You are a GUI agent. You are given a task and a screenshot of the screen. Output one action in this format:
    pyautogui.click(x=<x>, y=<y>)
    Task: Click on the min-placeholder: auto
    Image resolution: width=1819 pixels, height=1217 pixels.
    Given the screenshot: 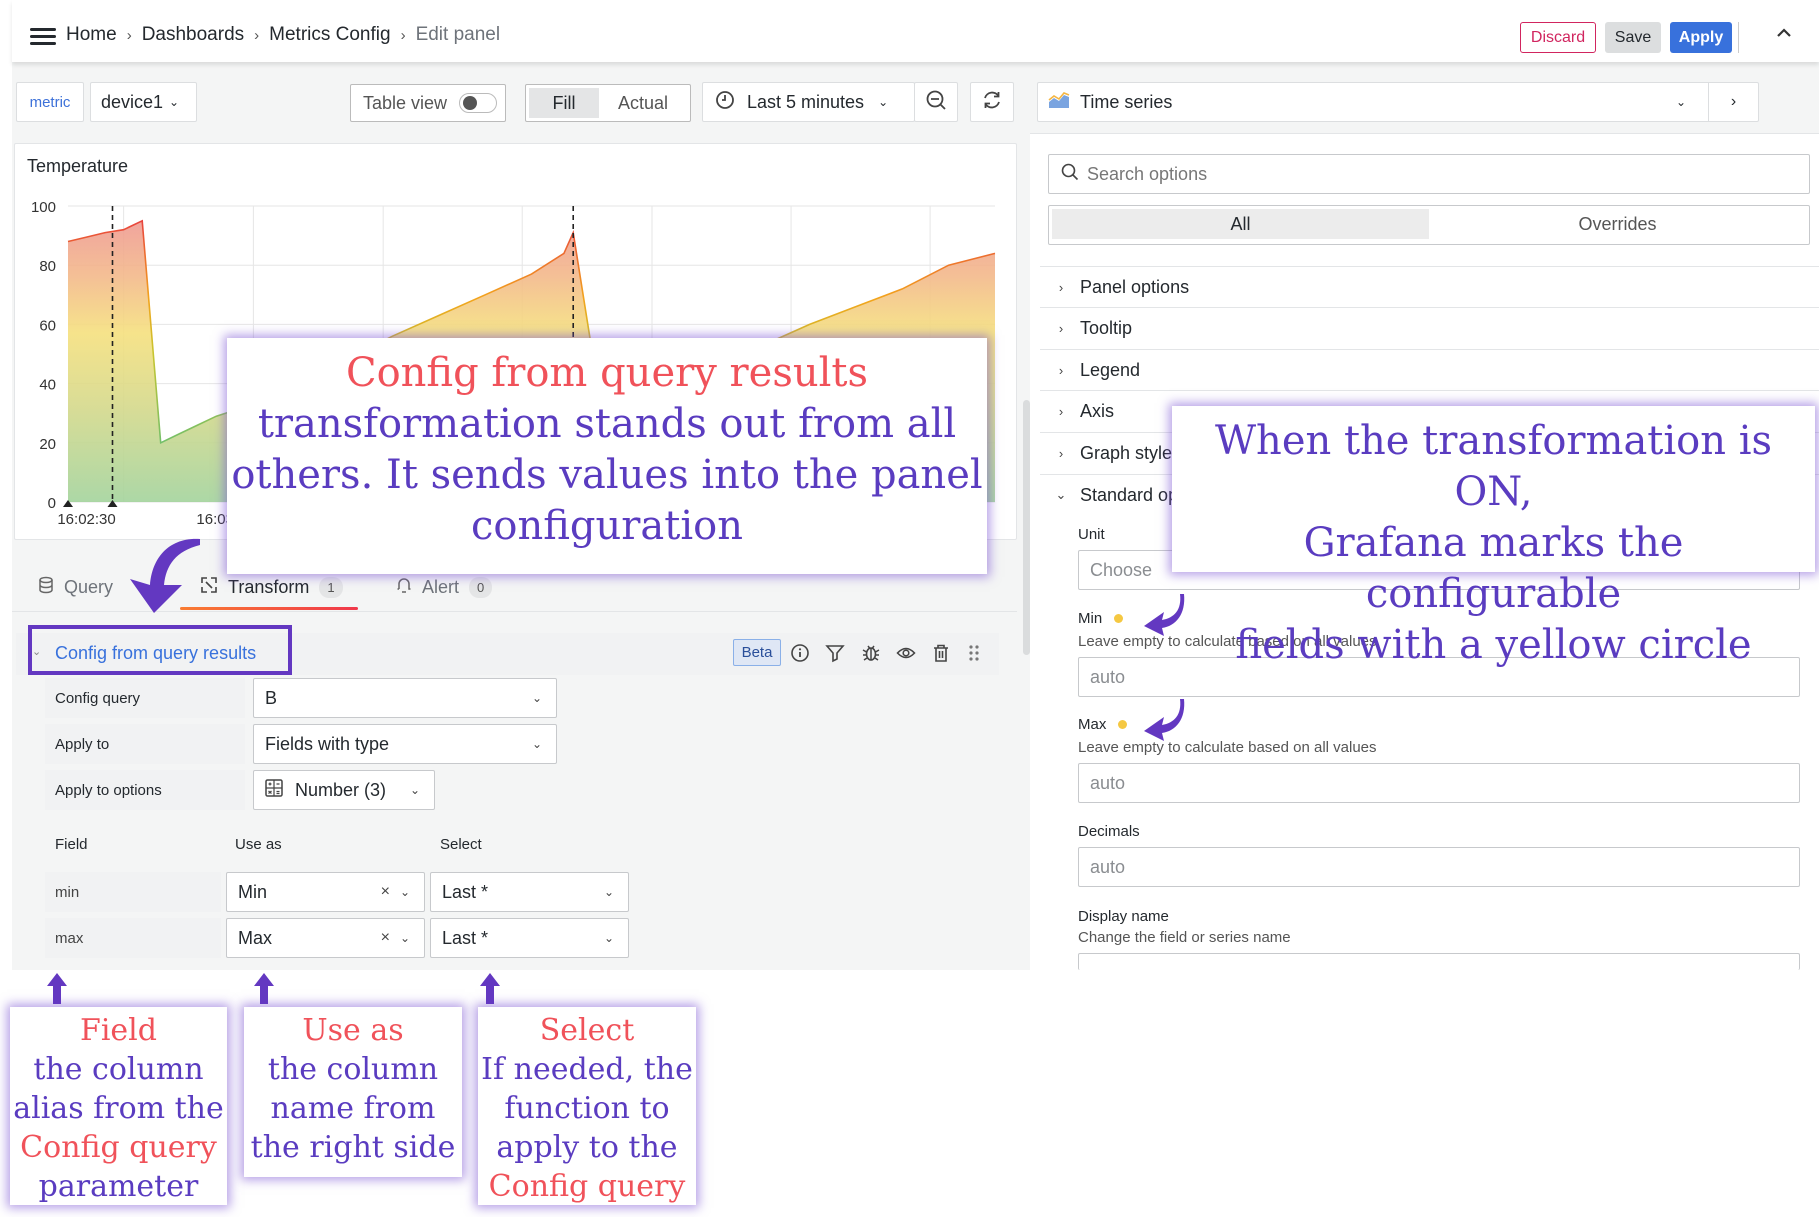 What is the action you would take?
    pyautogui.click(x=1108, y=676)
    